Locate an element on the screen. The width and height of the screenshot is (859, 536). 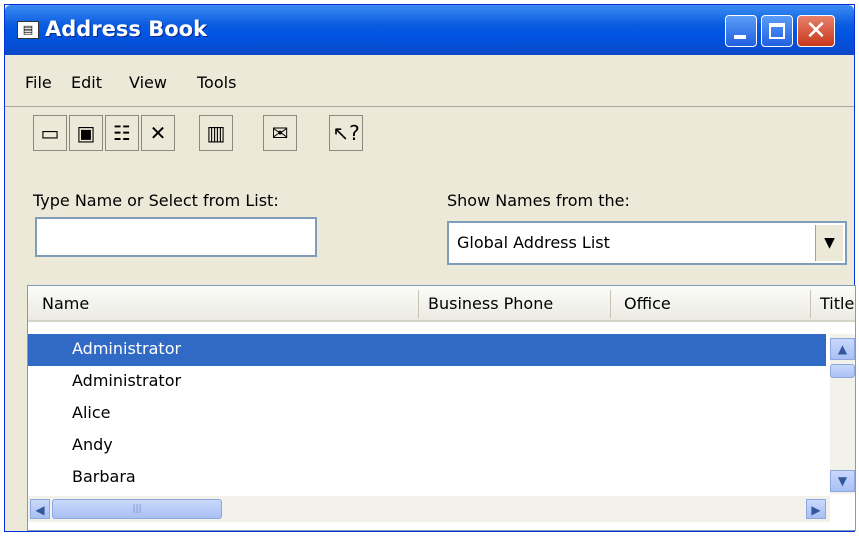
search-label: Type Name or Select from List: is located at coordinates (156, 200).